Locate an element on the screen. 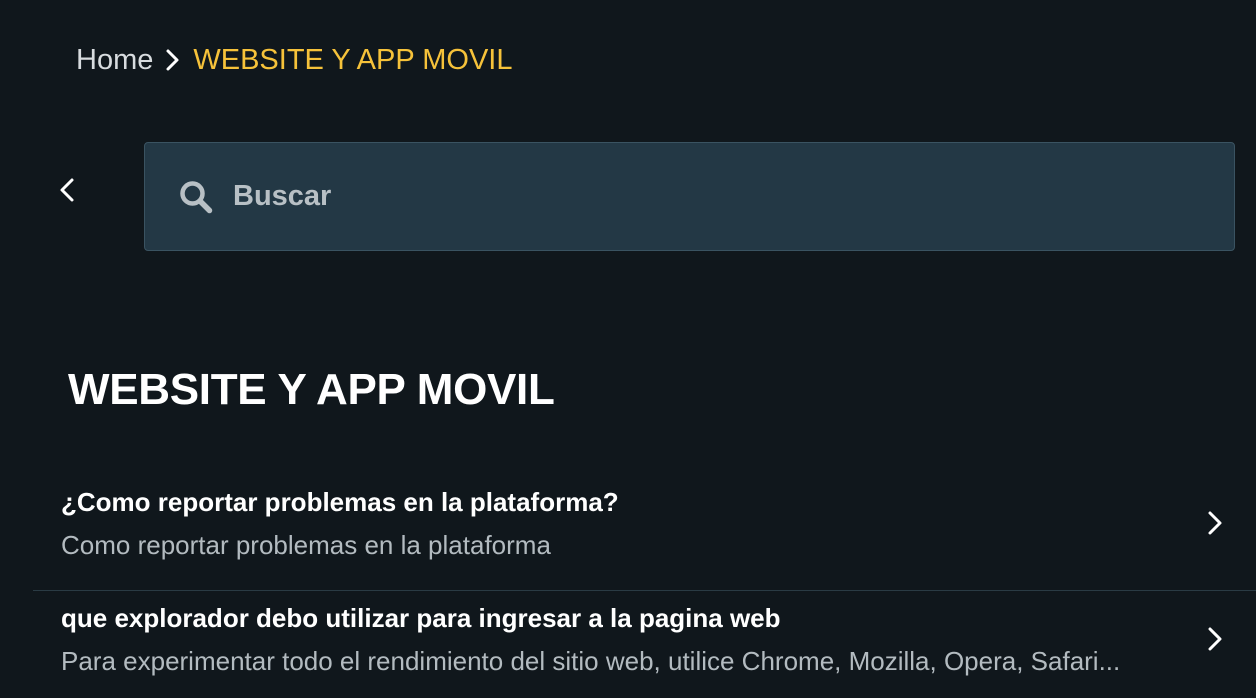 Image resolution: width=1256 pixels, height=698 pixels. search-icon is located at coordinates (196, 197).